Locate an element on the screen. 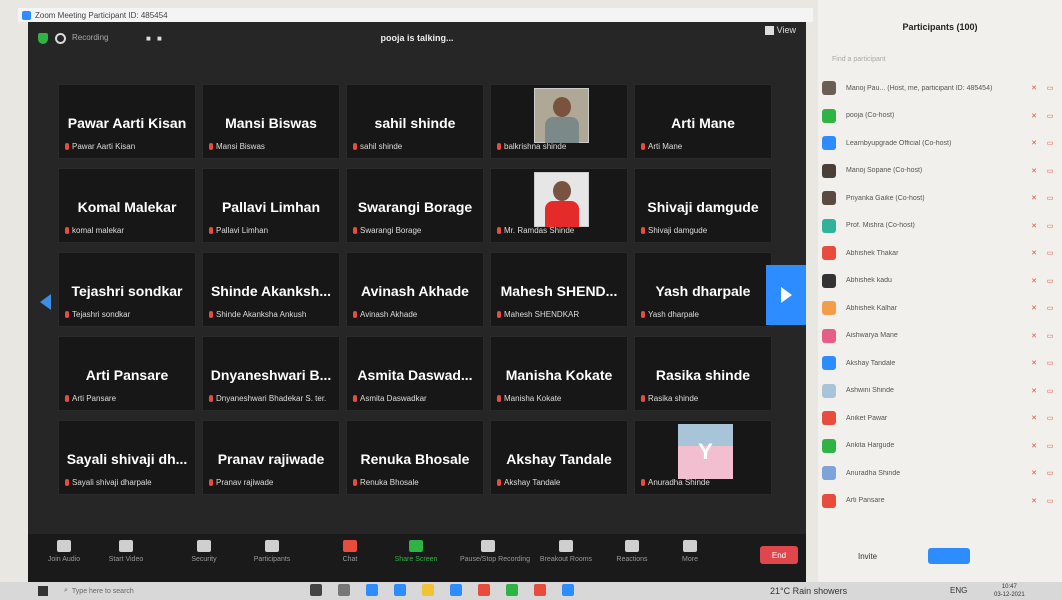  participant-video-tile: Manisha Kokate Manisha Kokate is located at coordinates (559, 373).